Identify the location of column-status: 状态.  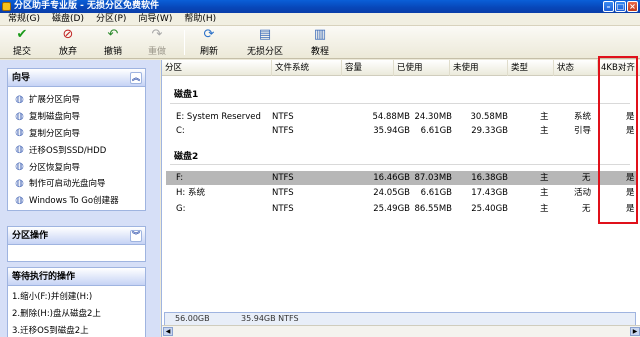
(576, 68).